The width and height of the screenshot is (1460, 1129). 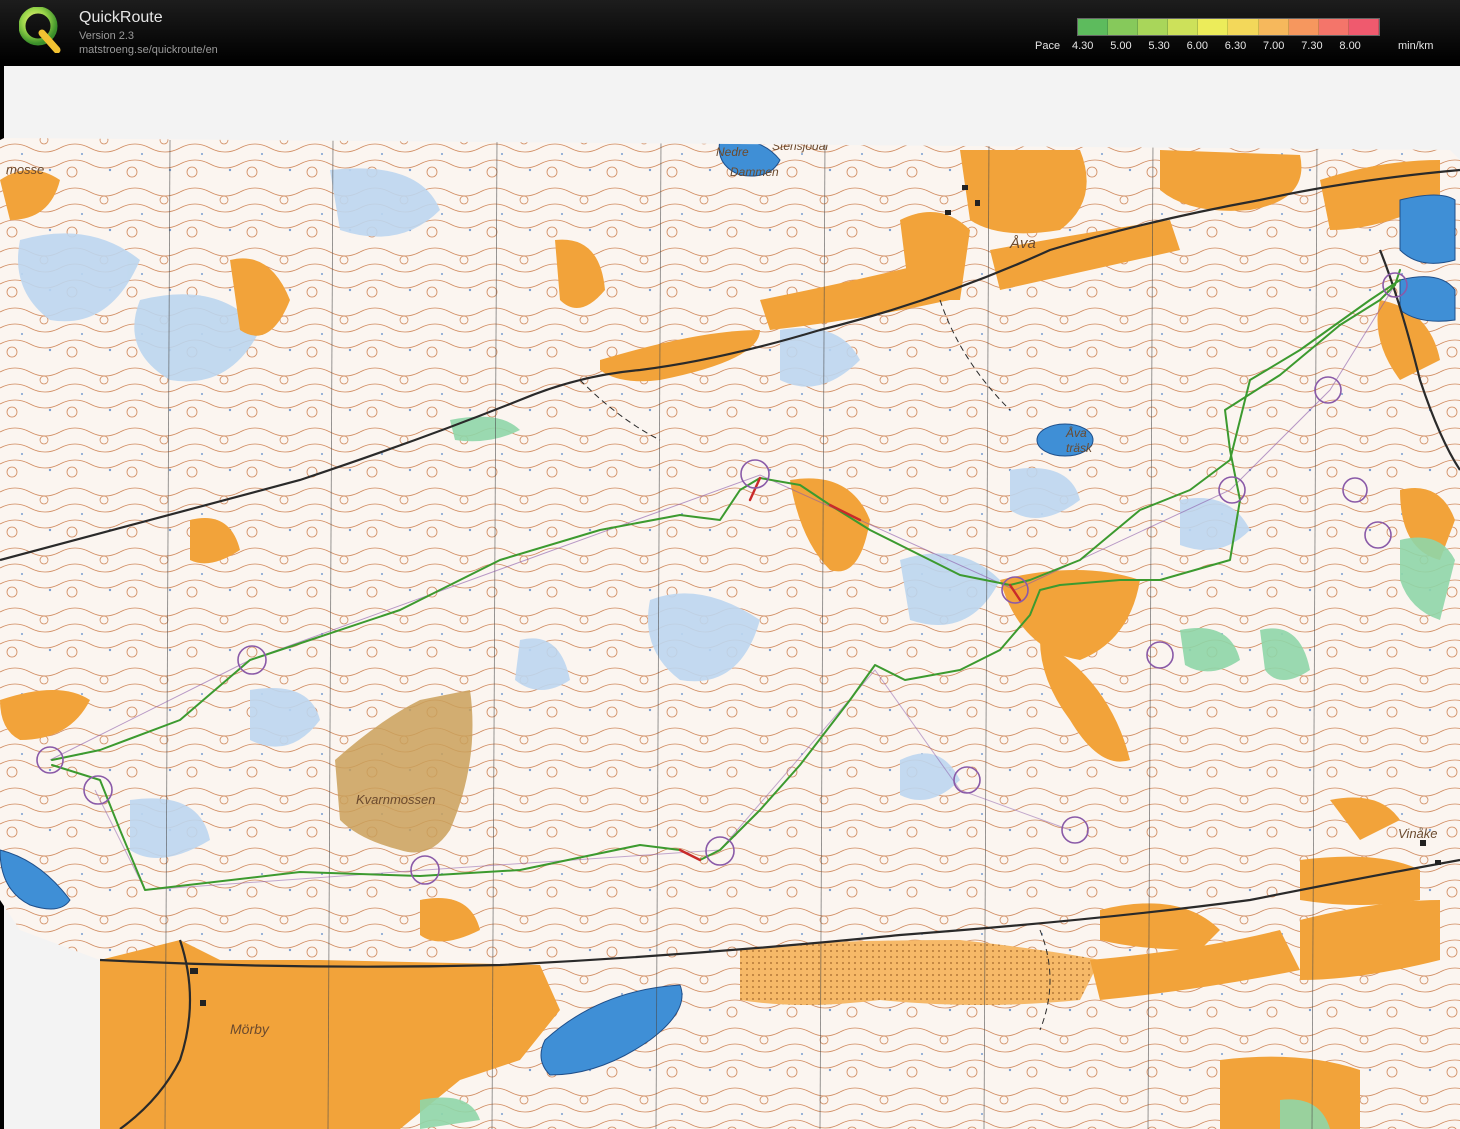 What do you see at coordinates (1022, 243) in the screenshot?
I see `label-ava: Åva` at bounding box center [1022, 243].